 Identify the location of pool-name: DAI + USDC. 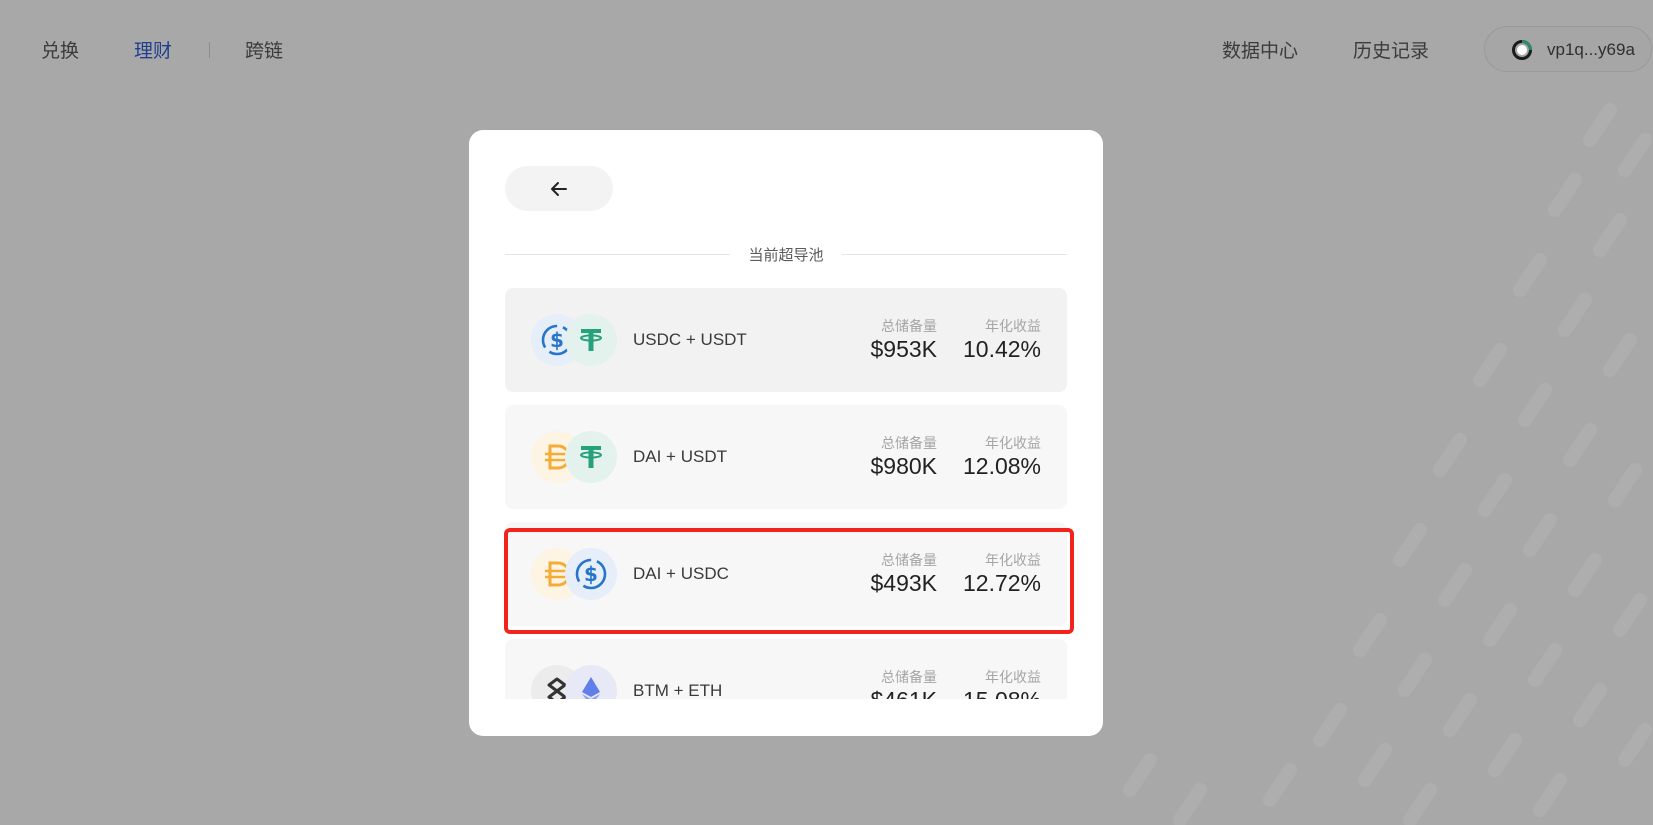
(681, 573).